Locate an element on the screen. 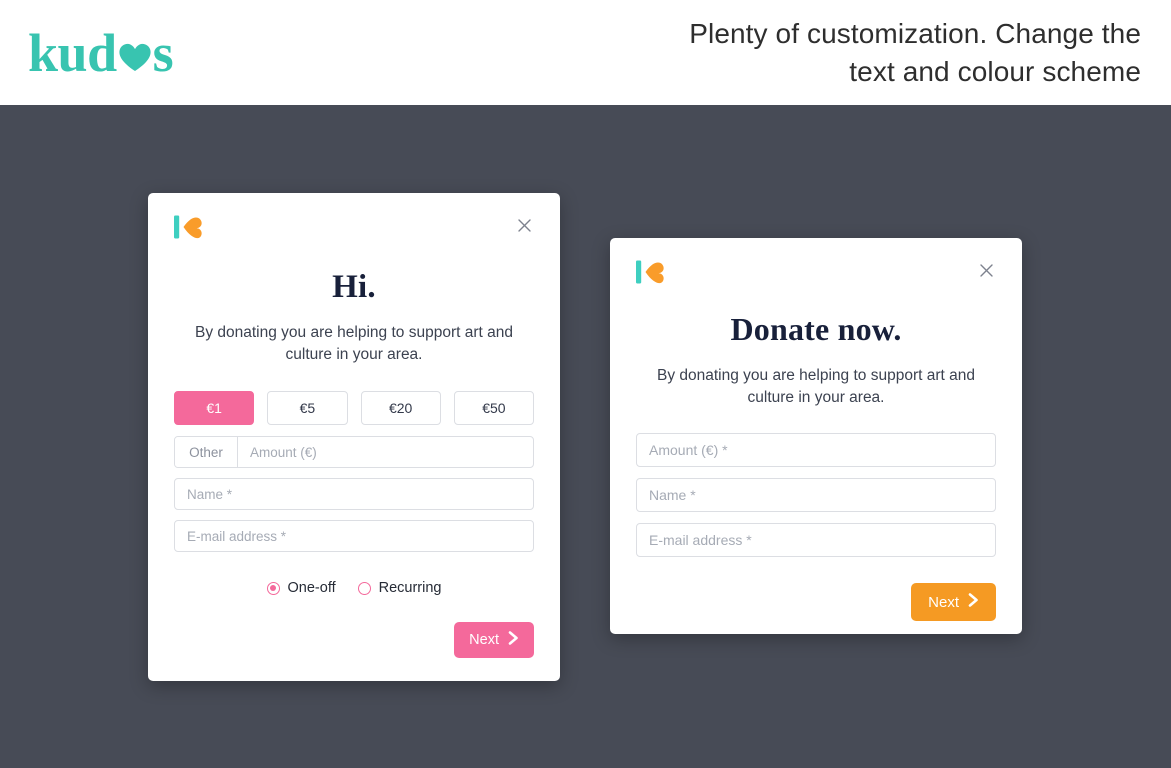  brand-text-after: s is located at coordinates (163, 52).